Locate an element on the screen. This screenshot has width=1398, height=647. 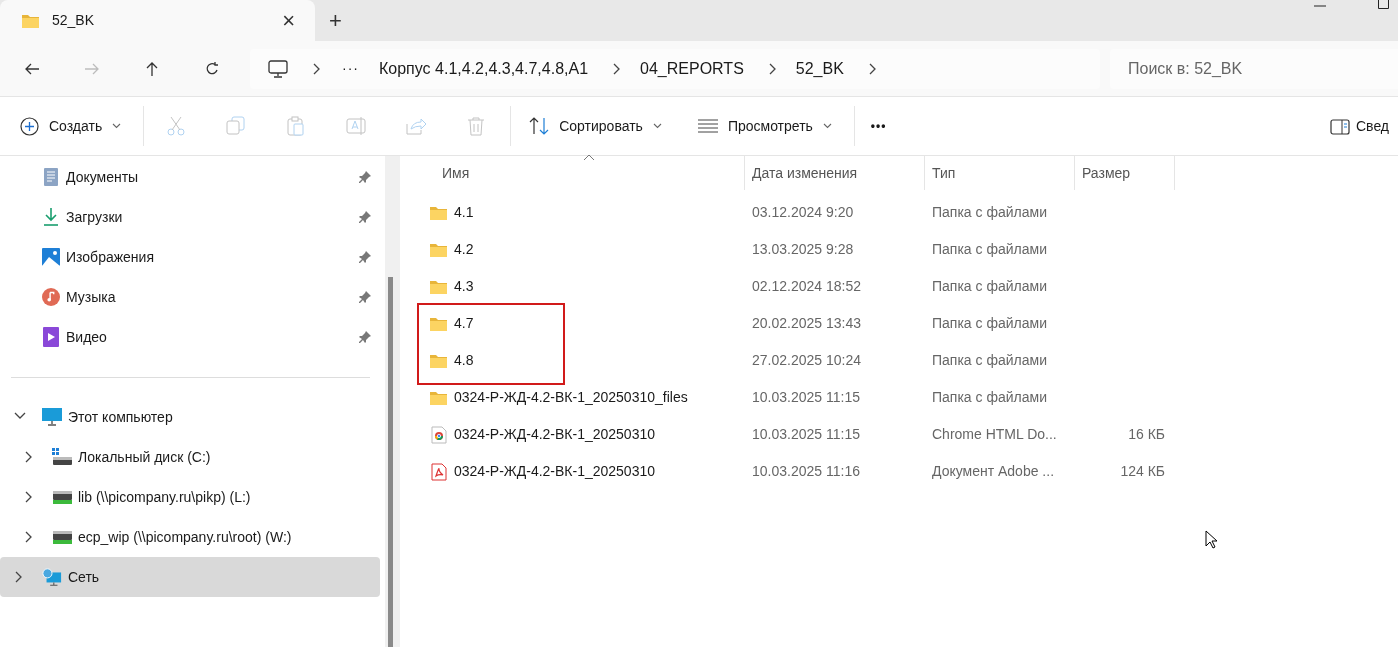
file-name: 4.8 is located at coordinates (464, 360).